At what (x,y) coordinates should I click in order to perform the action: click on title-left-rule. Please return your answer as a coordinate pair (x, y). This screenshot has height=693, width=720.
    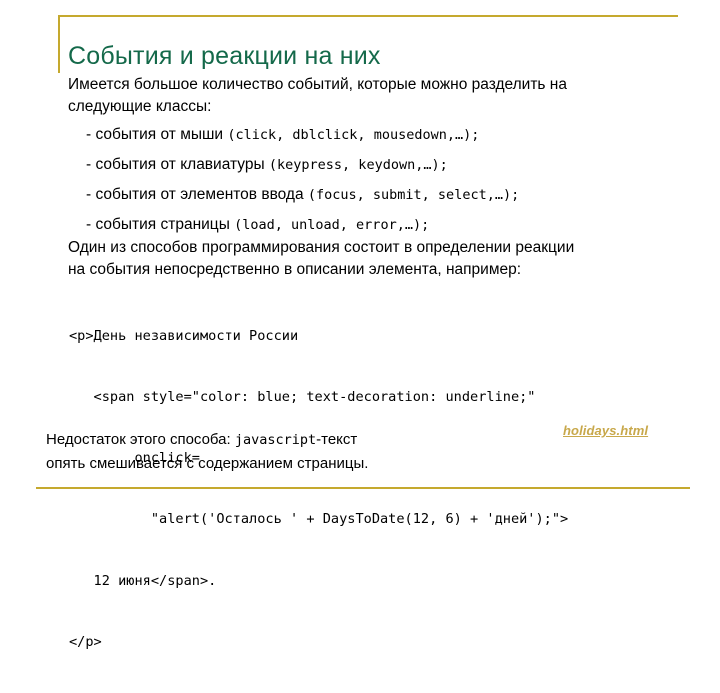
    Looking at the image, I should click on (59, 44).